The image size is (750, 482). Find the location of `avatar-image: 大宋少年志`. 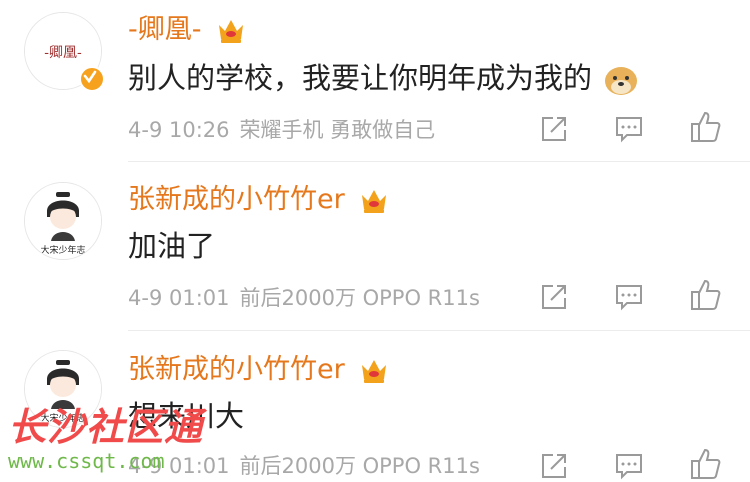

avatar-image: 大宋少年志 is located at coordinates (63, 221).